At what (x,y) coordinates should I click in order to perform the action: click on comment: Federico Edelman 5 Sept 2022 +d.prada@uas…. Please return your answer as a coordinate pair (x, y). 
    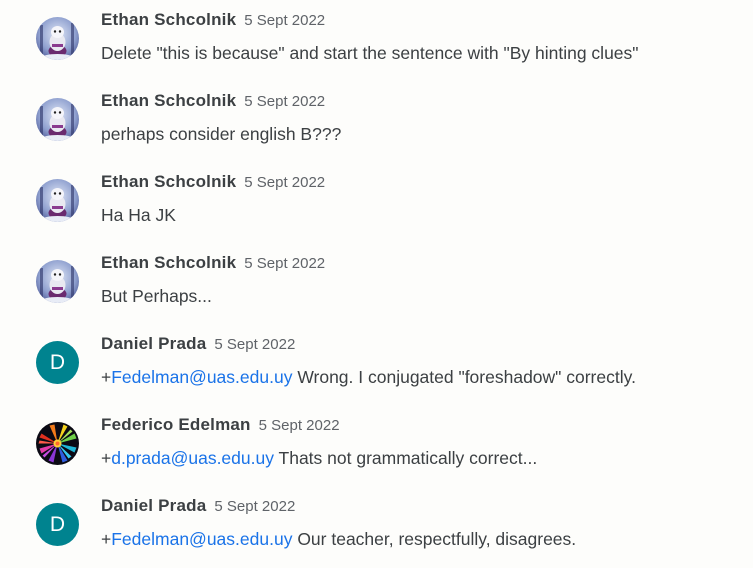
    Looking at the image, I should click on (376, 445).